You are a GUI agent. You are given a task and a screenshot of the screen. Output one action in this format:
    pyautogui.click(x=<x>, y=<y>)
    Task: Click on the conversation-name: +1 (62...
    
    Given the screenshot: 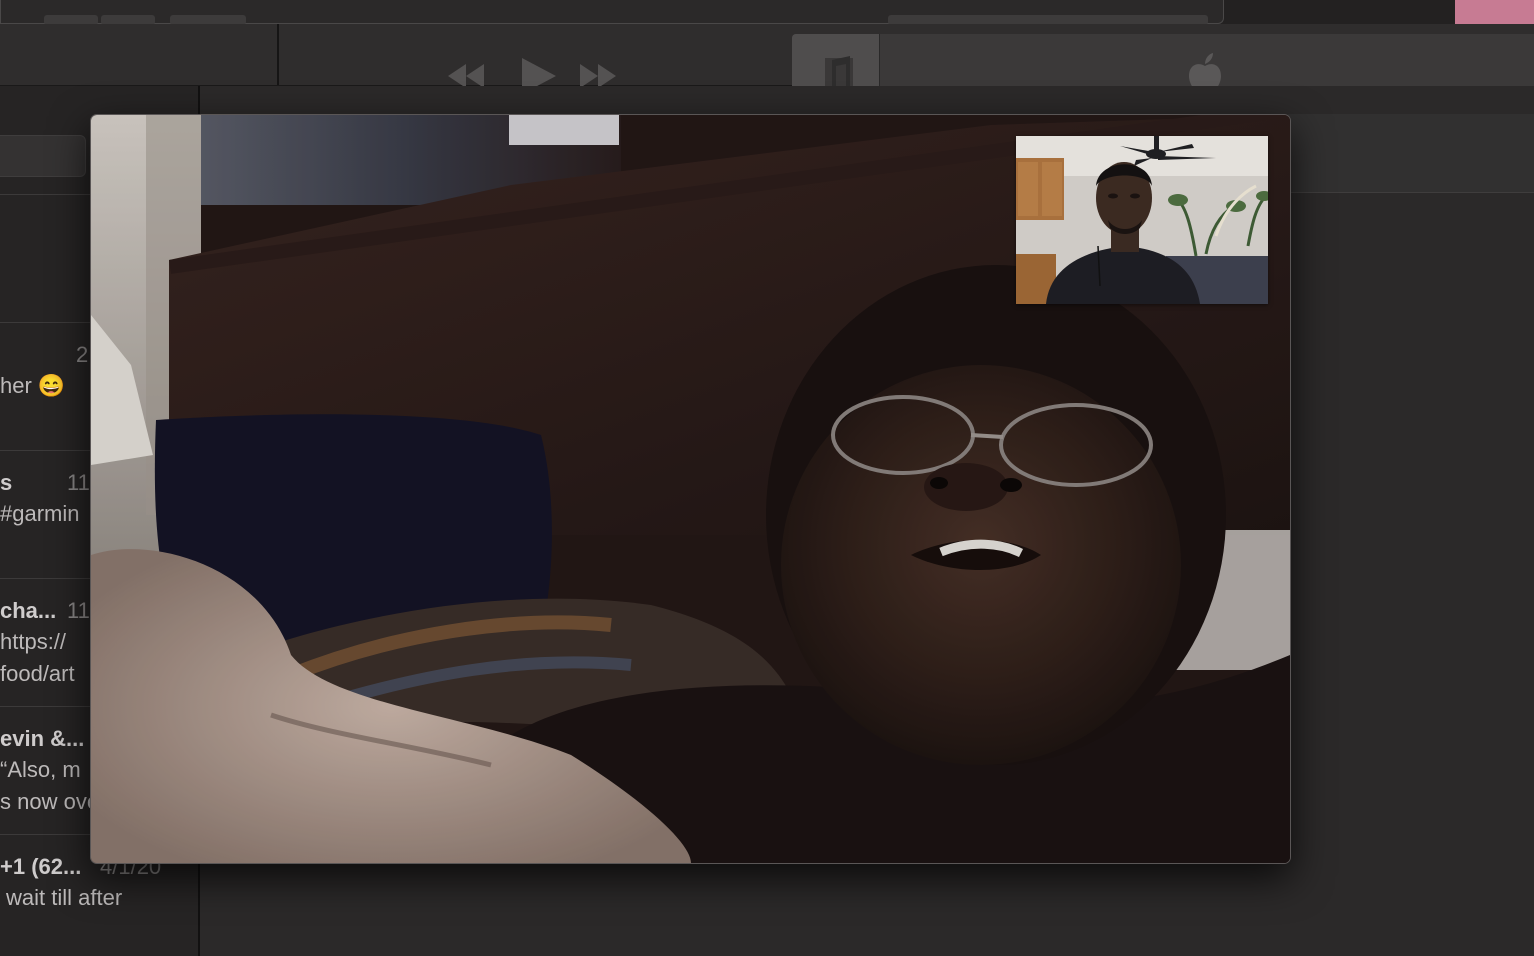 What is the action you would take?
    pyautogui.click(x=41, y=866)
    